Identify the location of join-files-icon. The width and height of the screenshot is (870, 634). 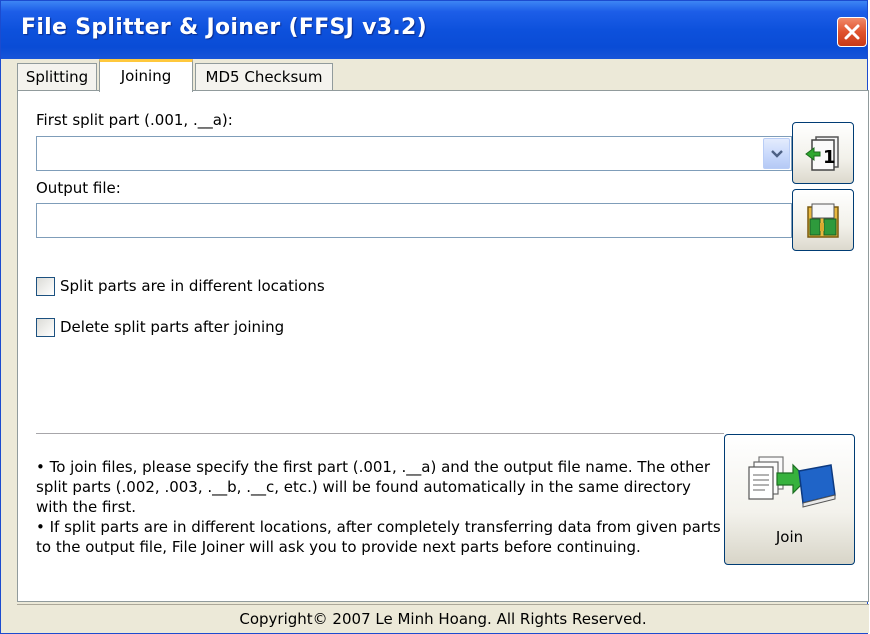
(792, 482).